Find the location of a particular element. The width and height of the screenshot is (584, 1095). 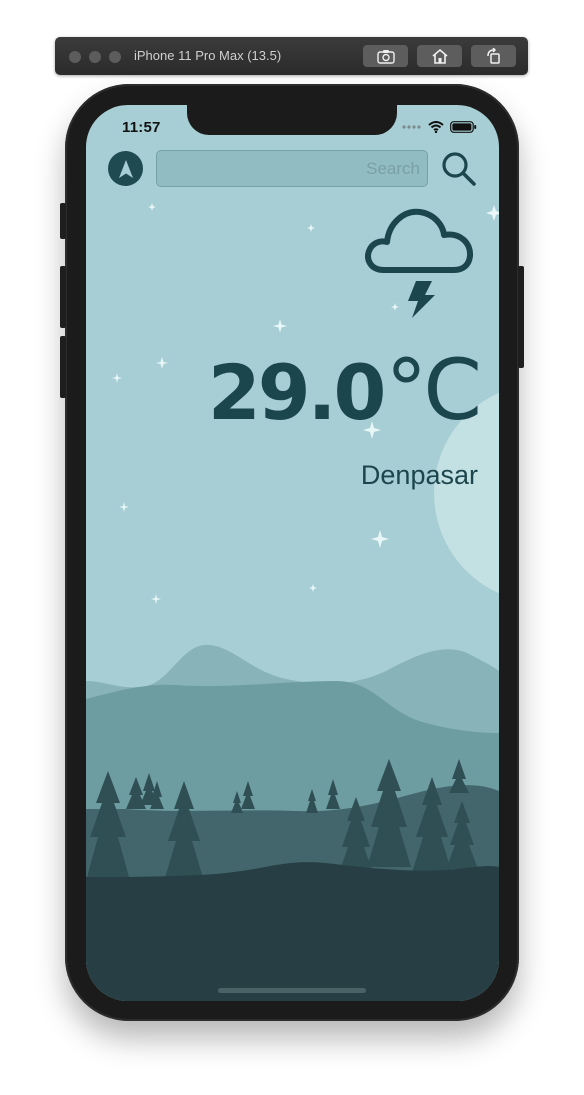

screenshot-icon is located at coordinates (385, 56).